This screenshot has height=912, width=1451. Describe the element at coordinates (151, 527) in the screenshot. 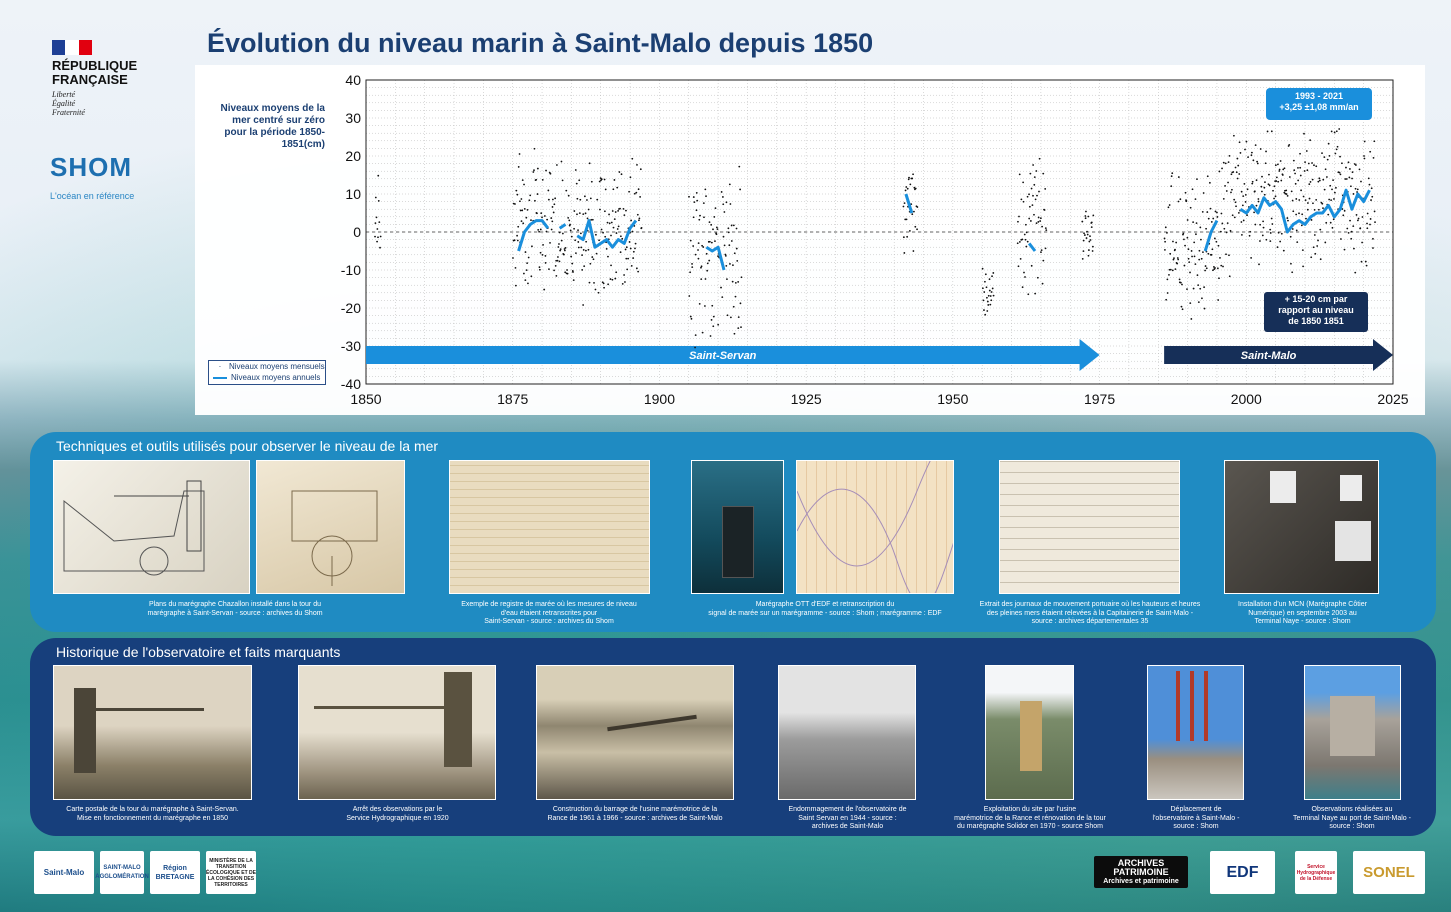

I see `maregraphe-plan-photo` at that location.